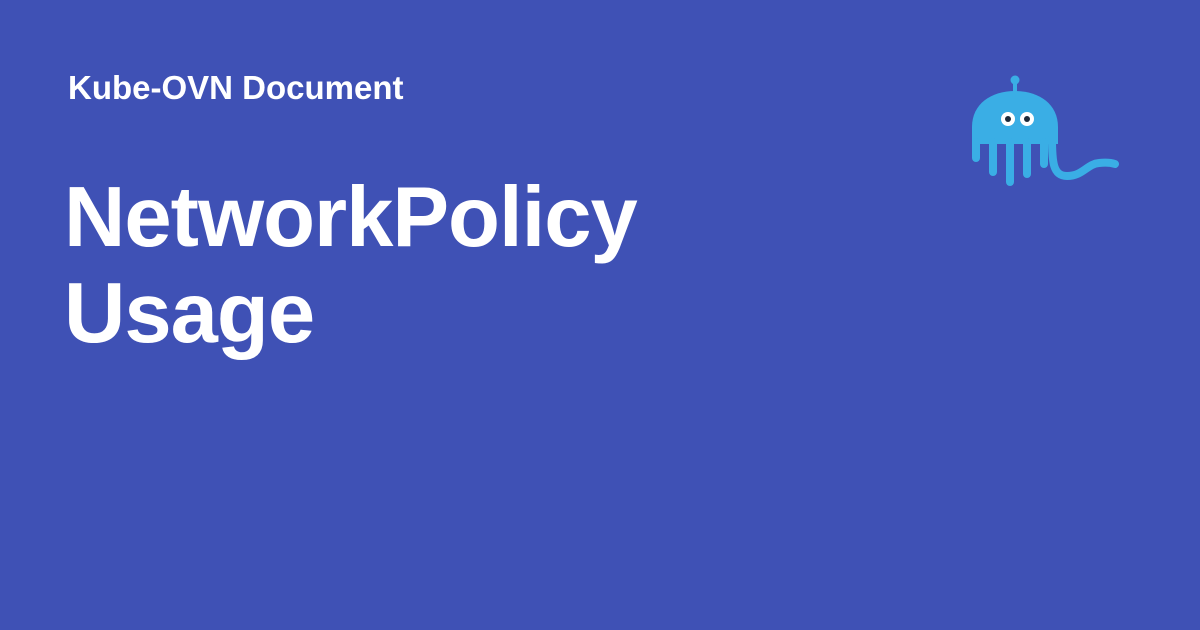 The height and width of the screenshot is (630, 1200). Describe the element at coordinates (236, 87) in the screenshot. I see `site-name: Kube-OVN Document` at that location.